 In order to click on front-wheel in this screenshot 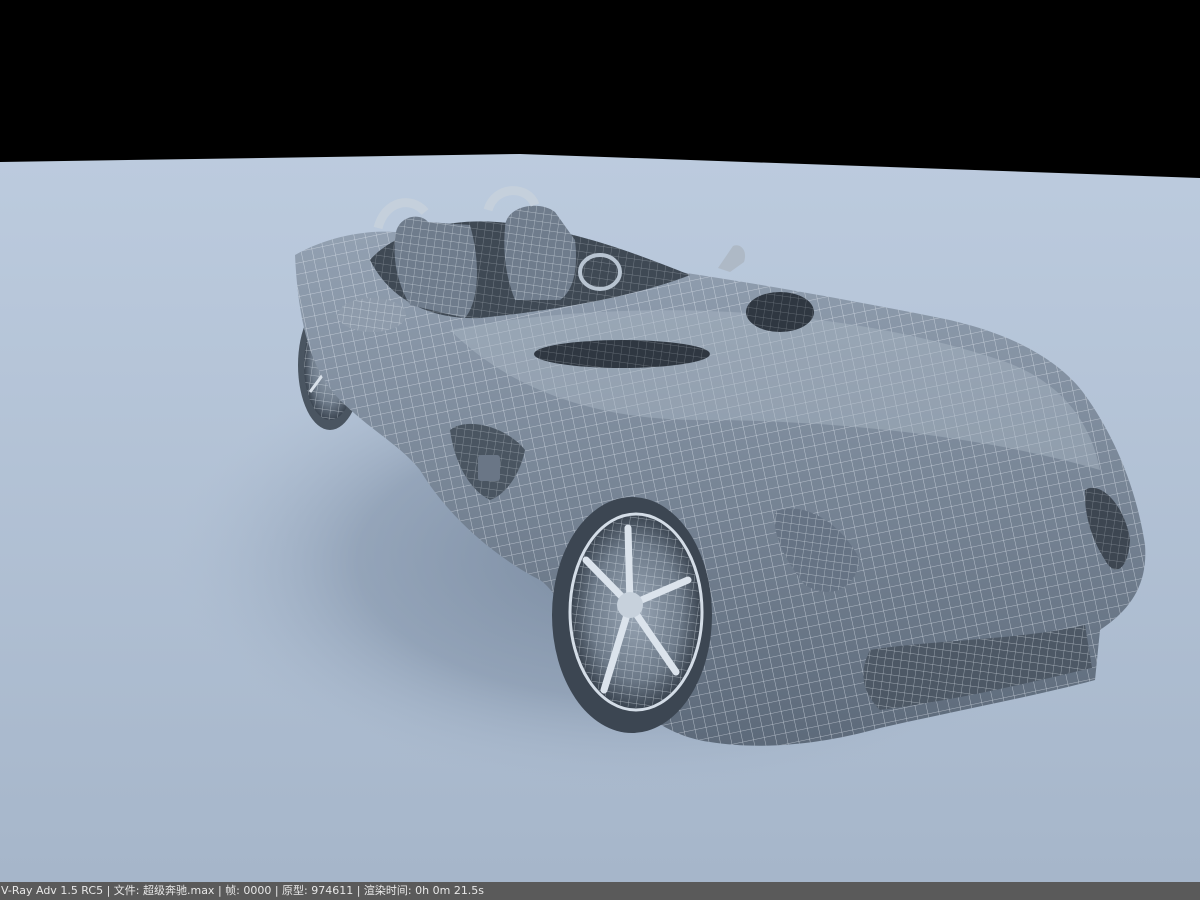, I will do `click(632, 615)`.